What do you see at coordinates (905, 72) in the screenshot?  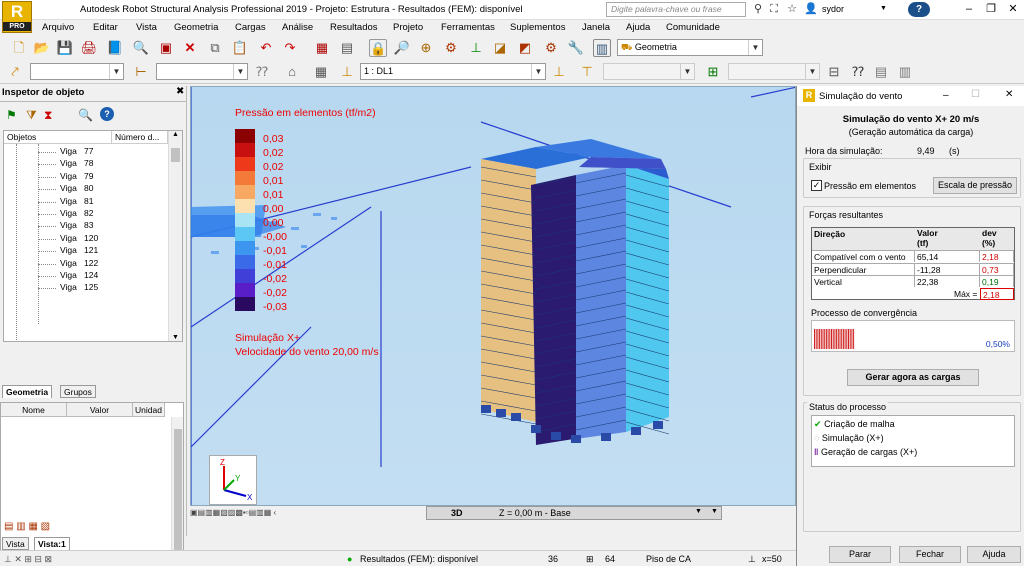 I see `report-icon: ▥` at bounding box center [905, 72].